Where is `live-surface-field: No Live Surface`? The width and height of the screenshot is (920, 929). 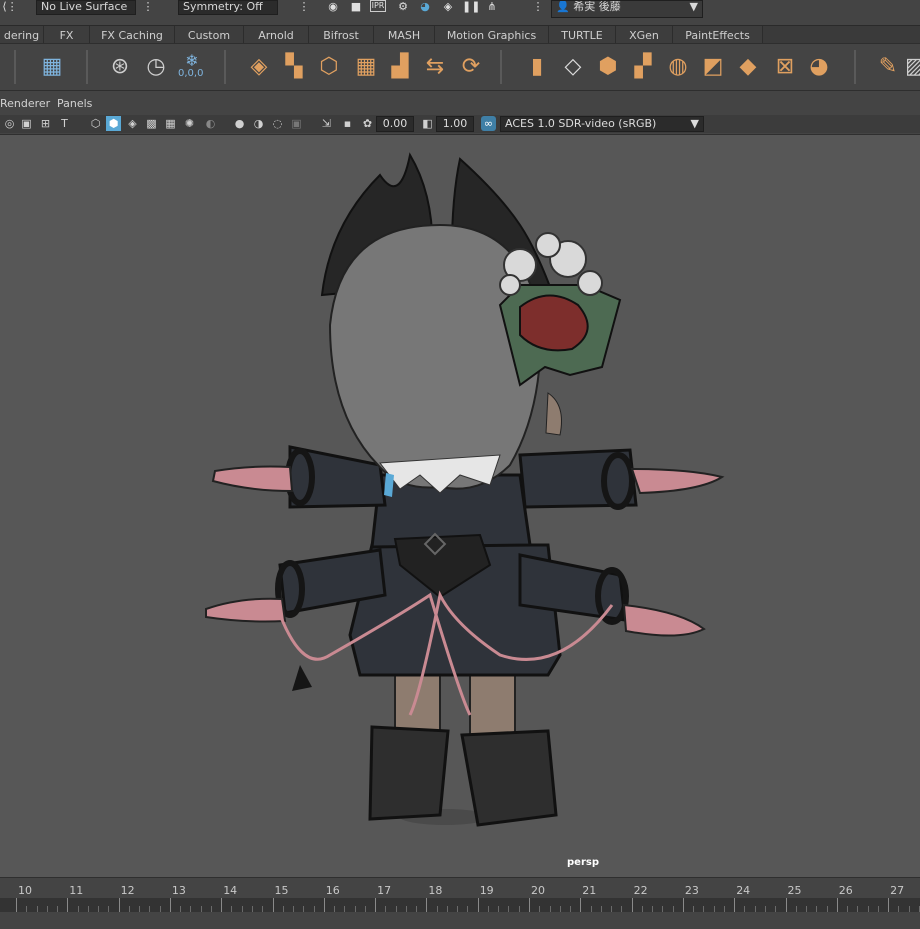 live-surface-field: No Live Surface is located at coordinates (86, 7).